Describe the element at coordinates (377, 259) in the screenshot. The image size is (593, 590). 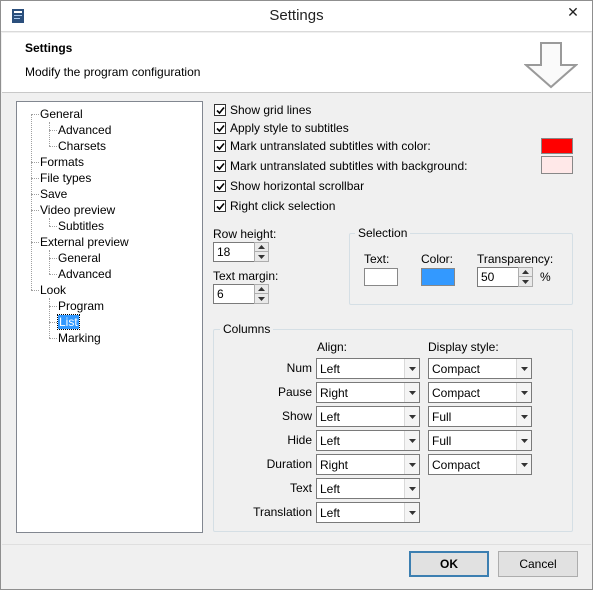
I see `selection-text-label: Text:` at that location.